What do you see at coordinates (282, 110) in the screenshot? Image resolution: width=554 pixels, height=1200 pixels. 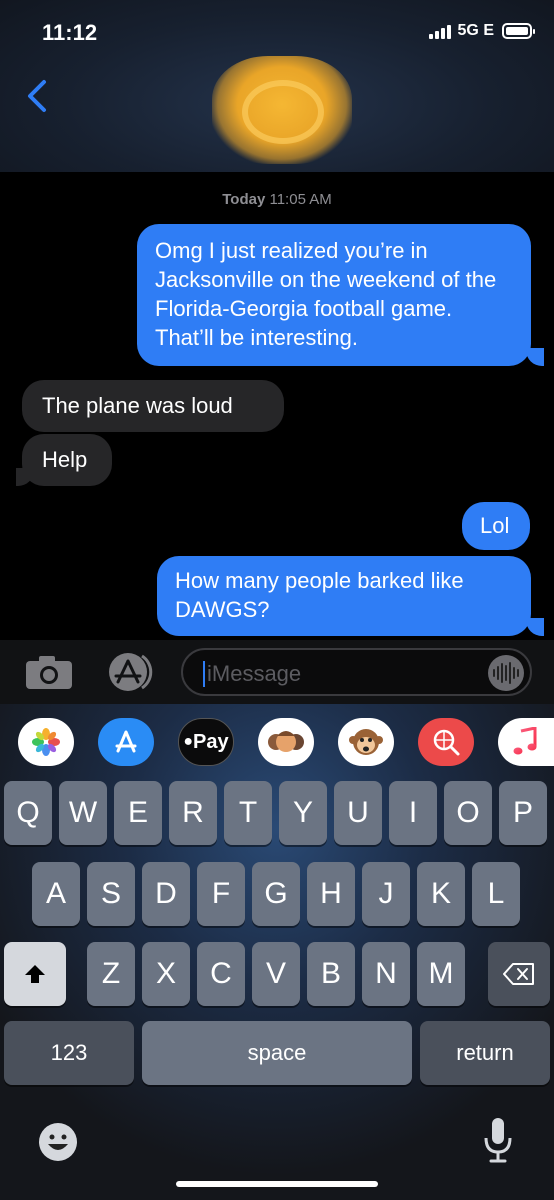 I see `contact-avatar` at bounding box center [282, 110].